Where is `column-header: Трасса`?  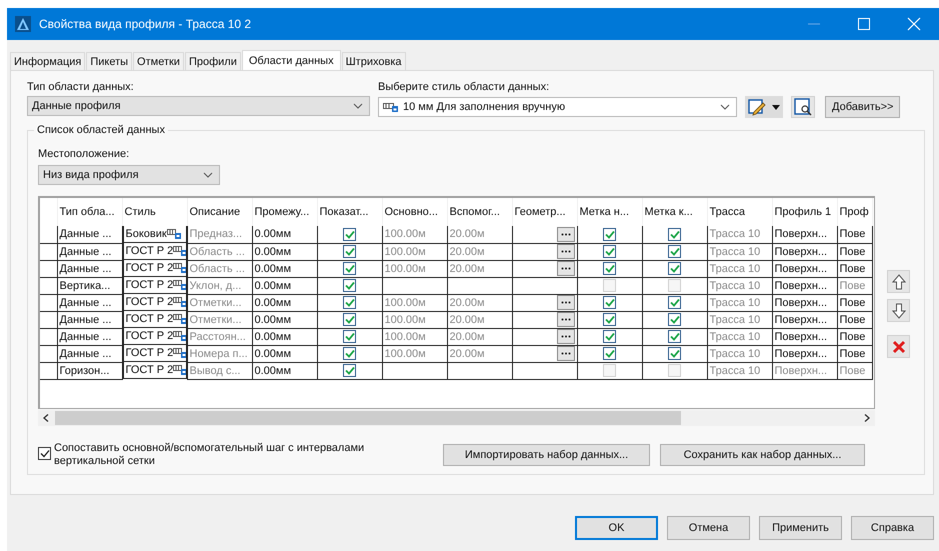
column-header: Трасса is located at coordinates (739, 212).